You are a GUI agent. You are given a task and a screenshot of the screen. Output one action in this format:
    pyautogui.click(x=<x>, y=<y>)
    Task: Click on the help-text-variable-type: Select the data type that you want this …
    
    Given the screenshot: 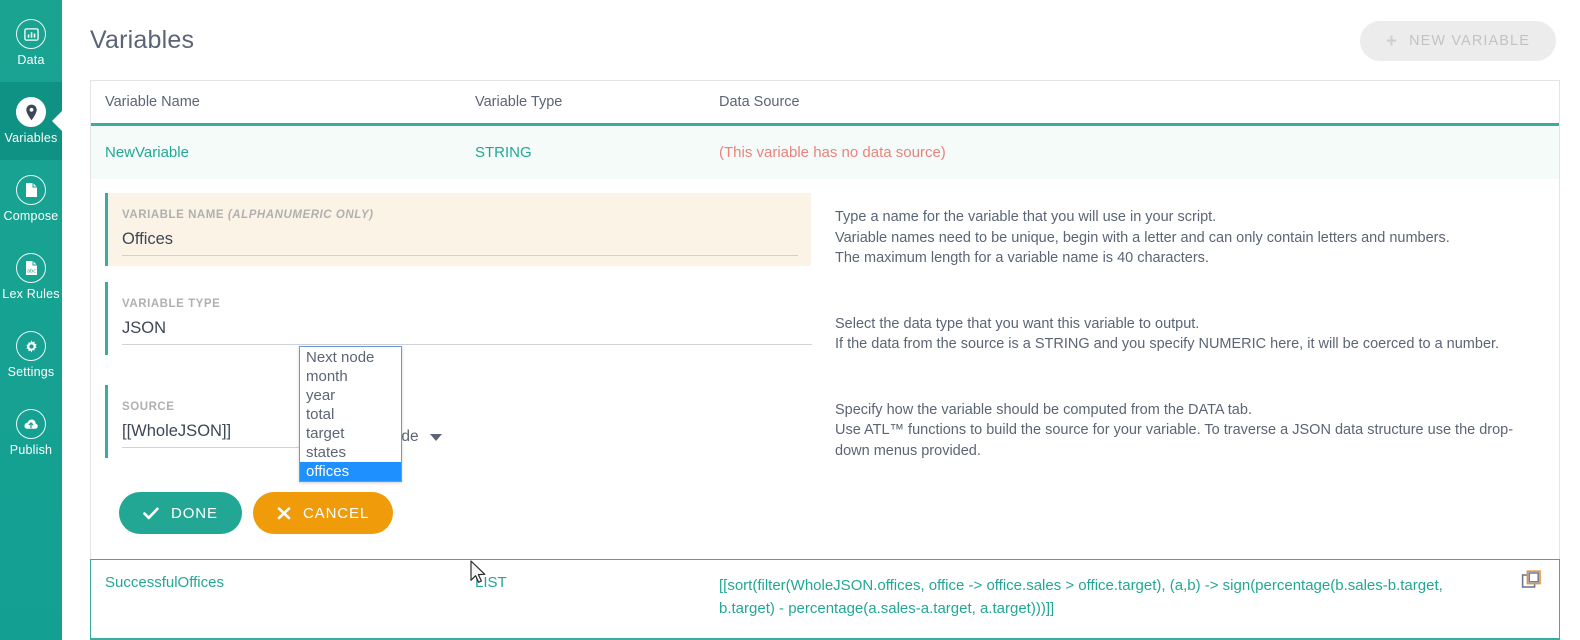 What is the action you would take?
    pyautogui.click(x=1167, y=334)
    